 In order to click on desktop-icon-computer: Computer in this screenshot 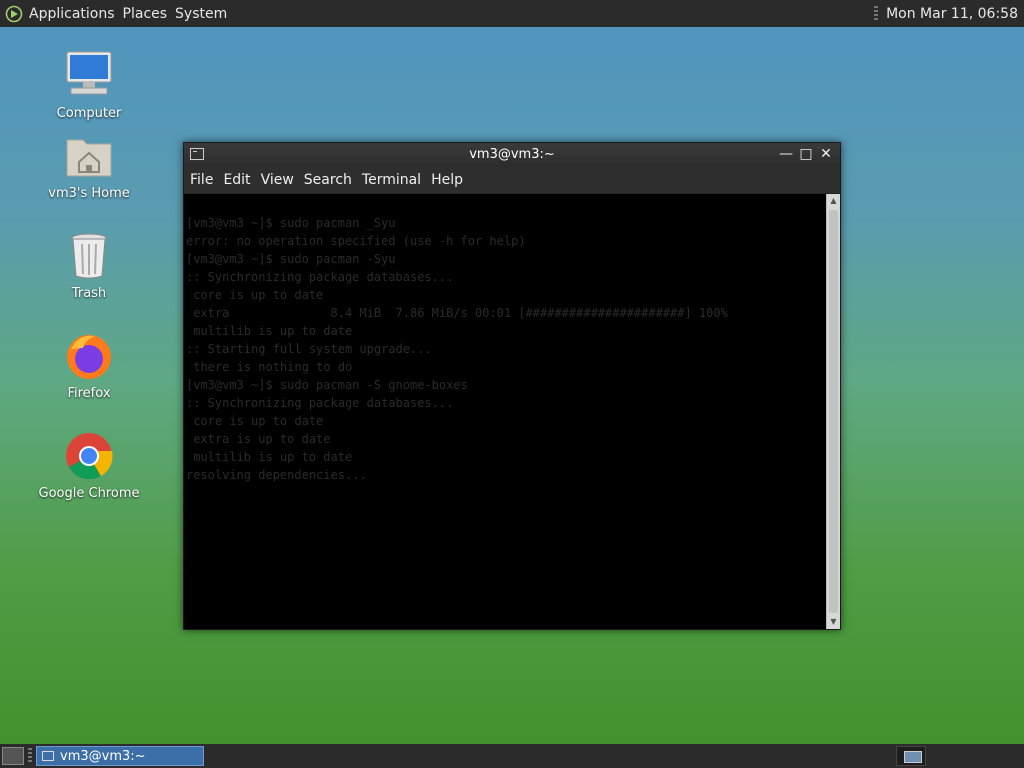, I will do `click(89, 85)`.